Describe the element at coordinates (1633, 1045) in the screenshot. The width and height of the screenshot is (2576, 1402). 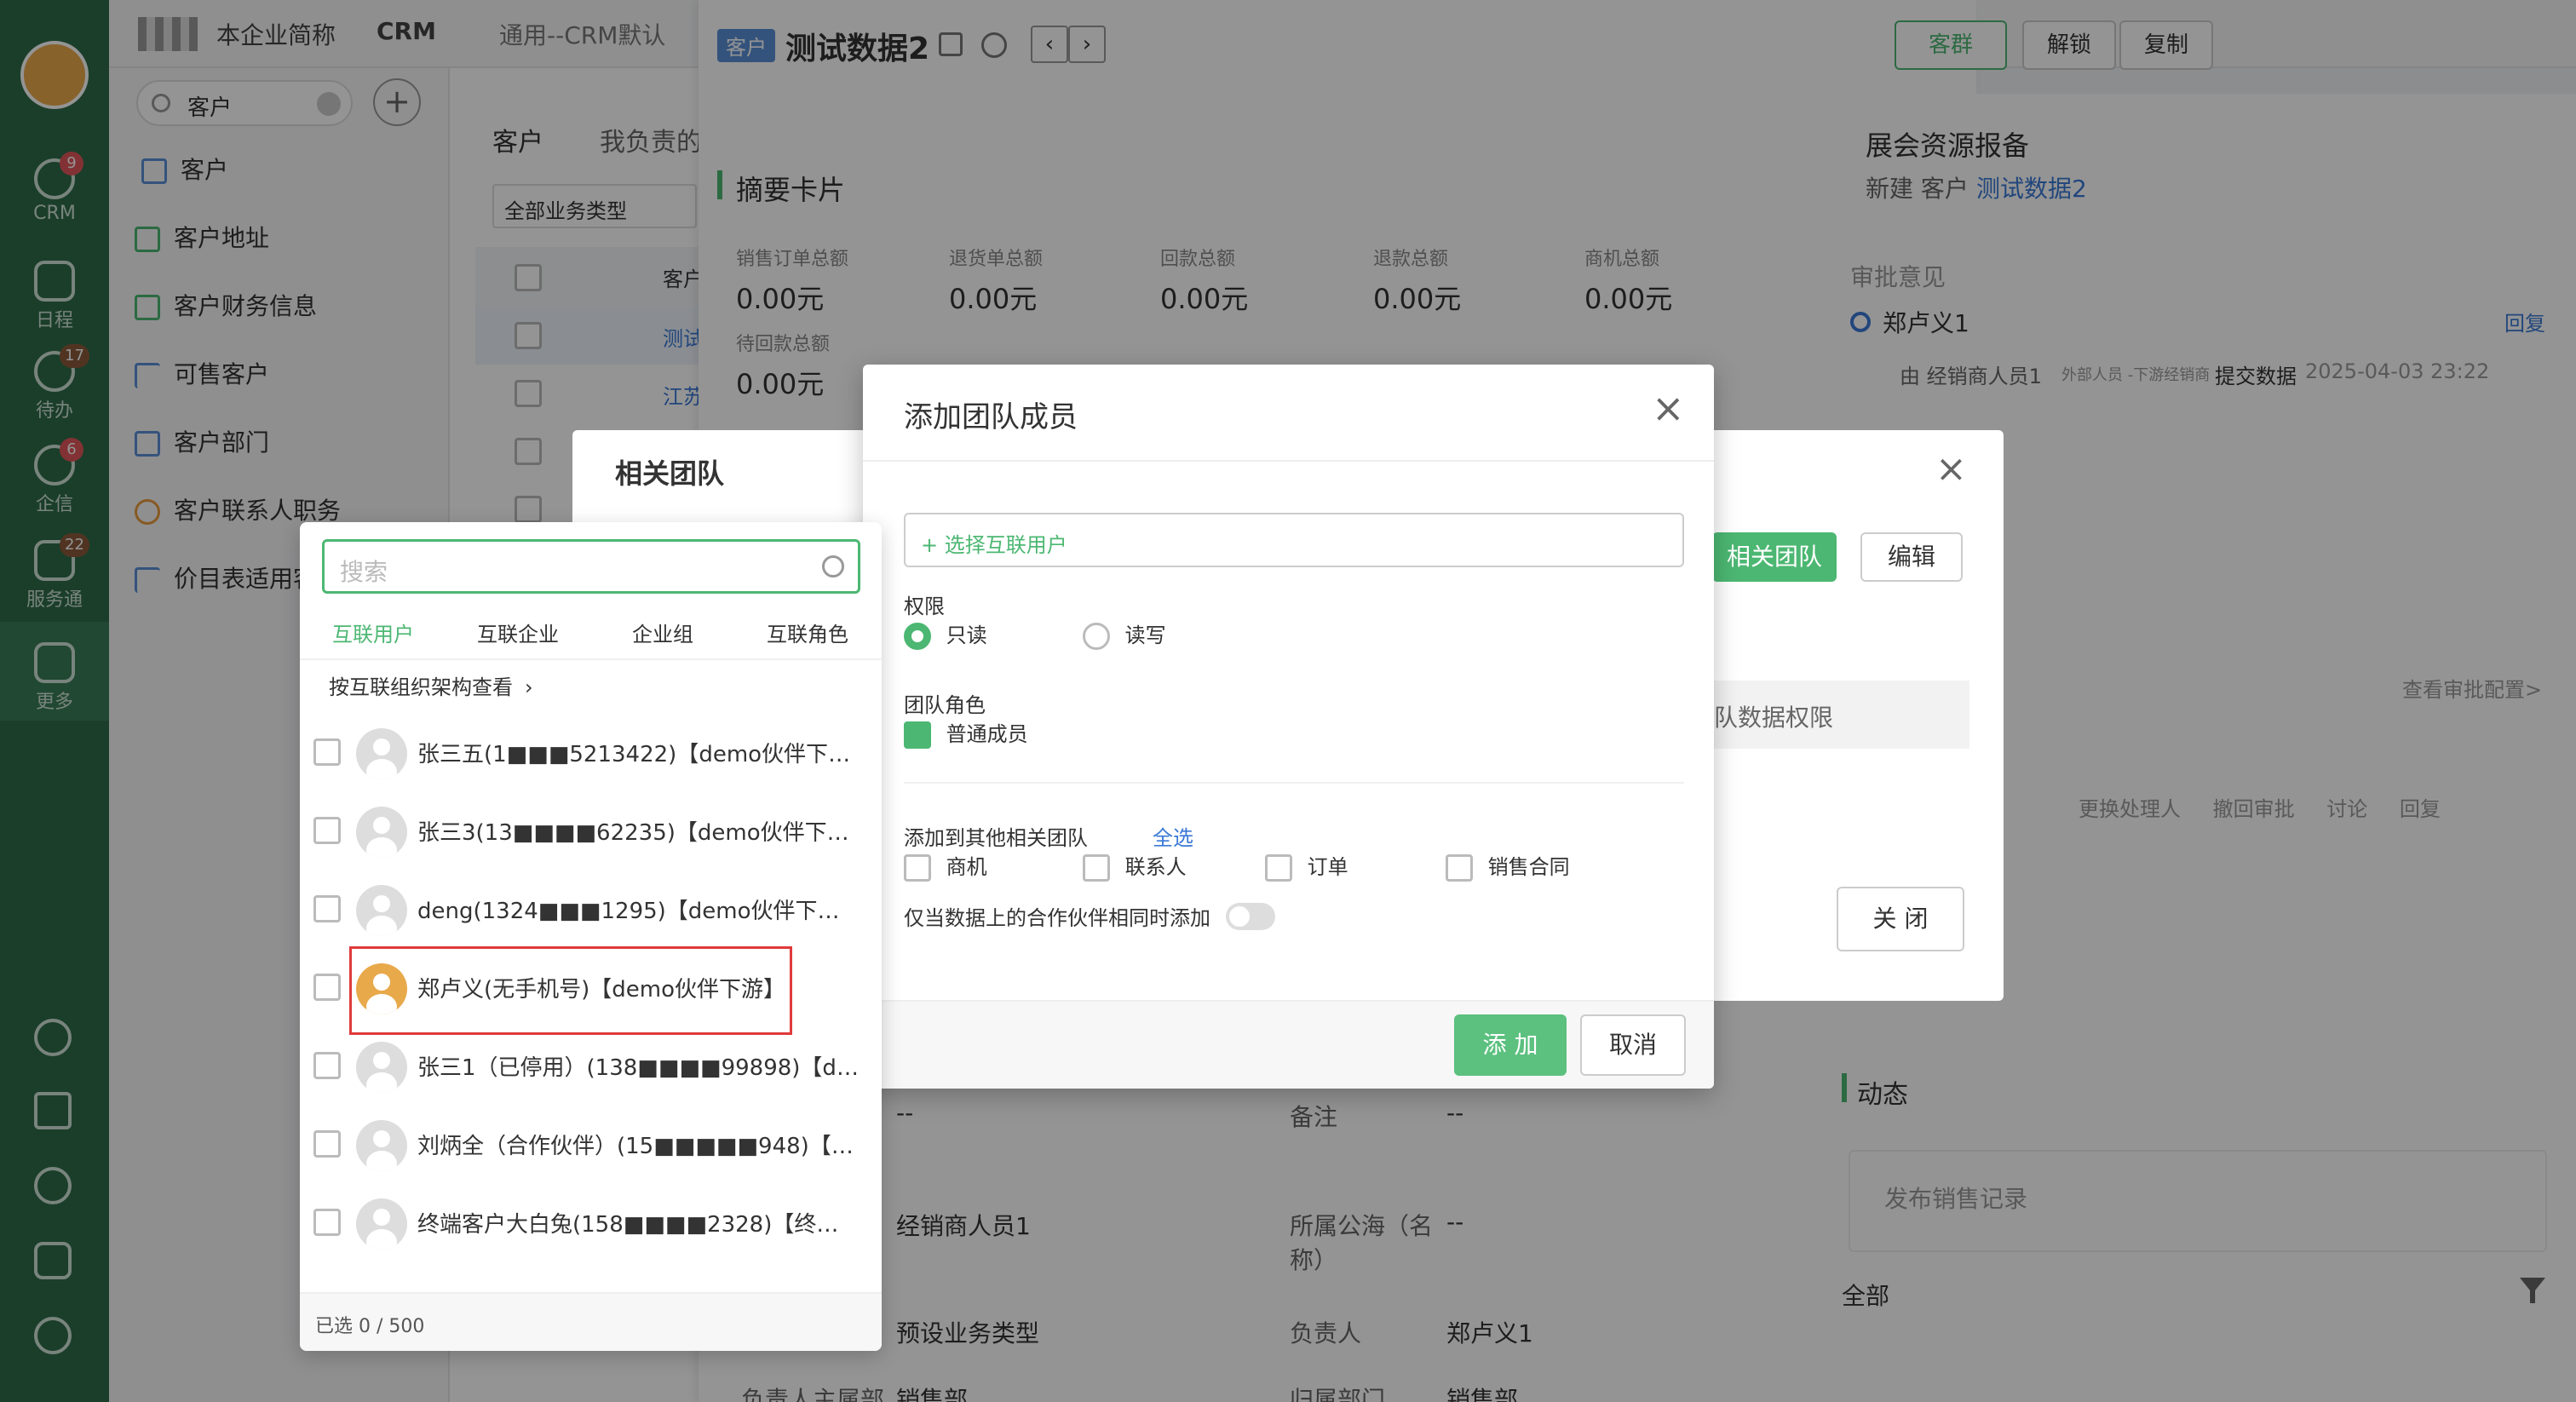
I see `cancel-button: 取消` at that location.